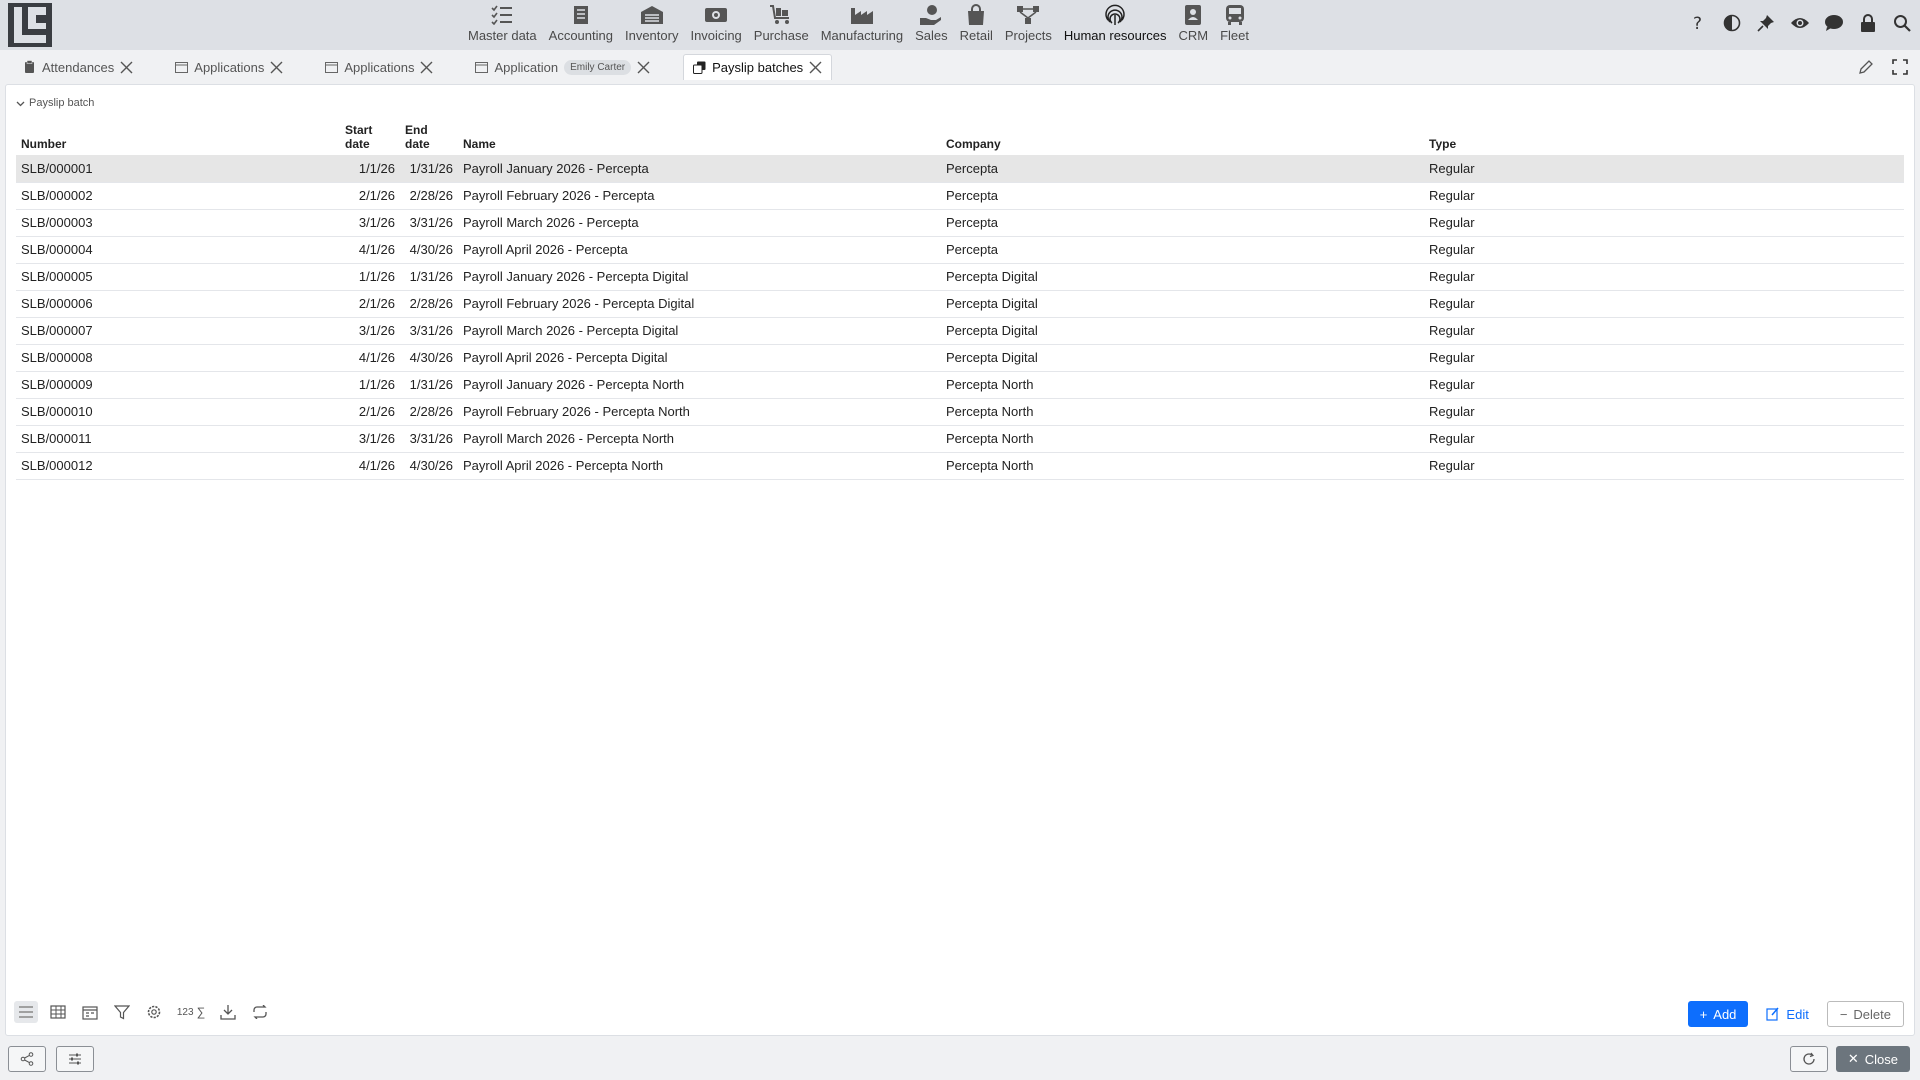 Image resolution: width=1920 pixels, height=1080 pixels. I want to click on tab-attendances: Attendances, so click(78, 67).